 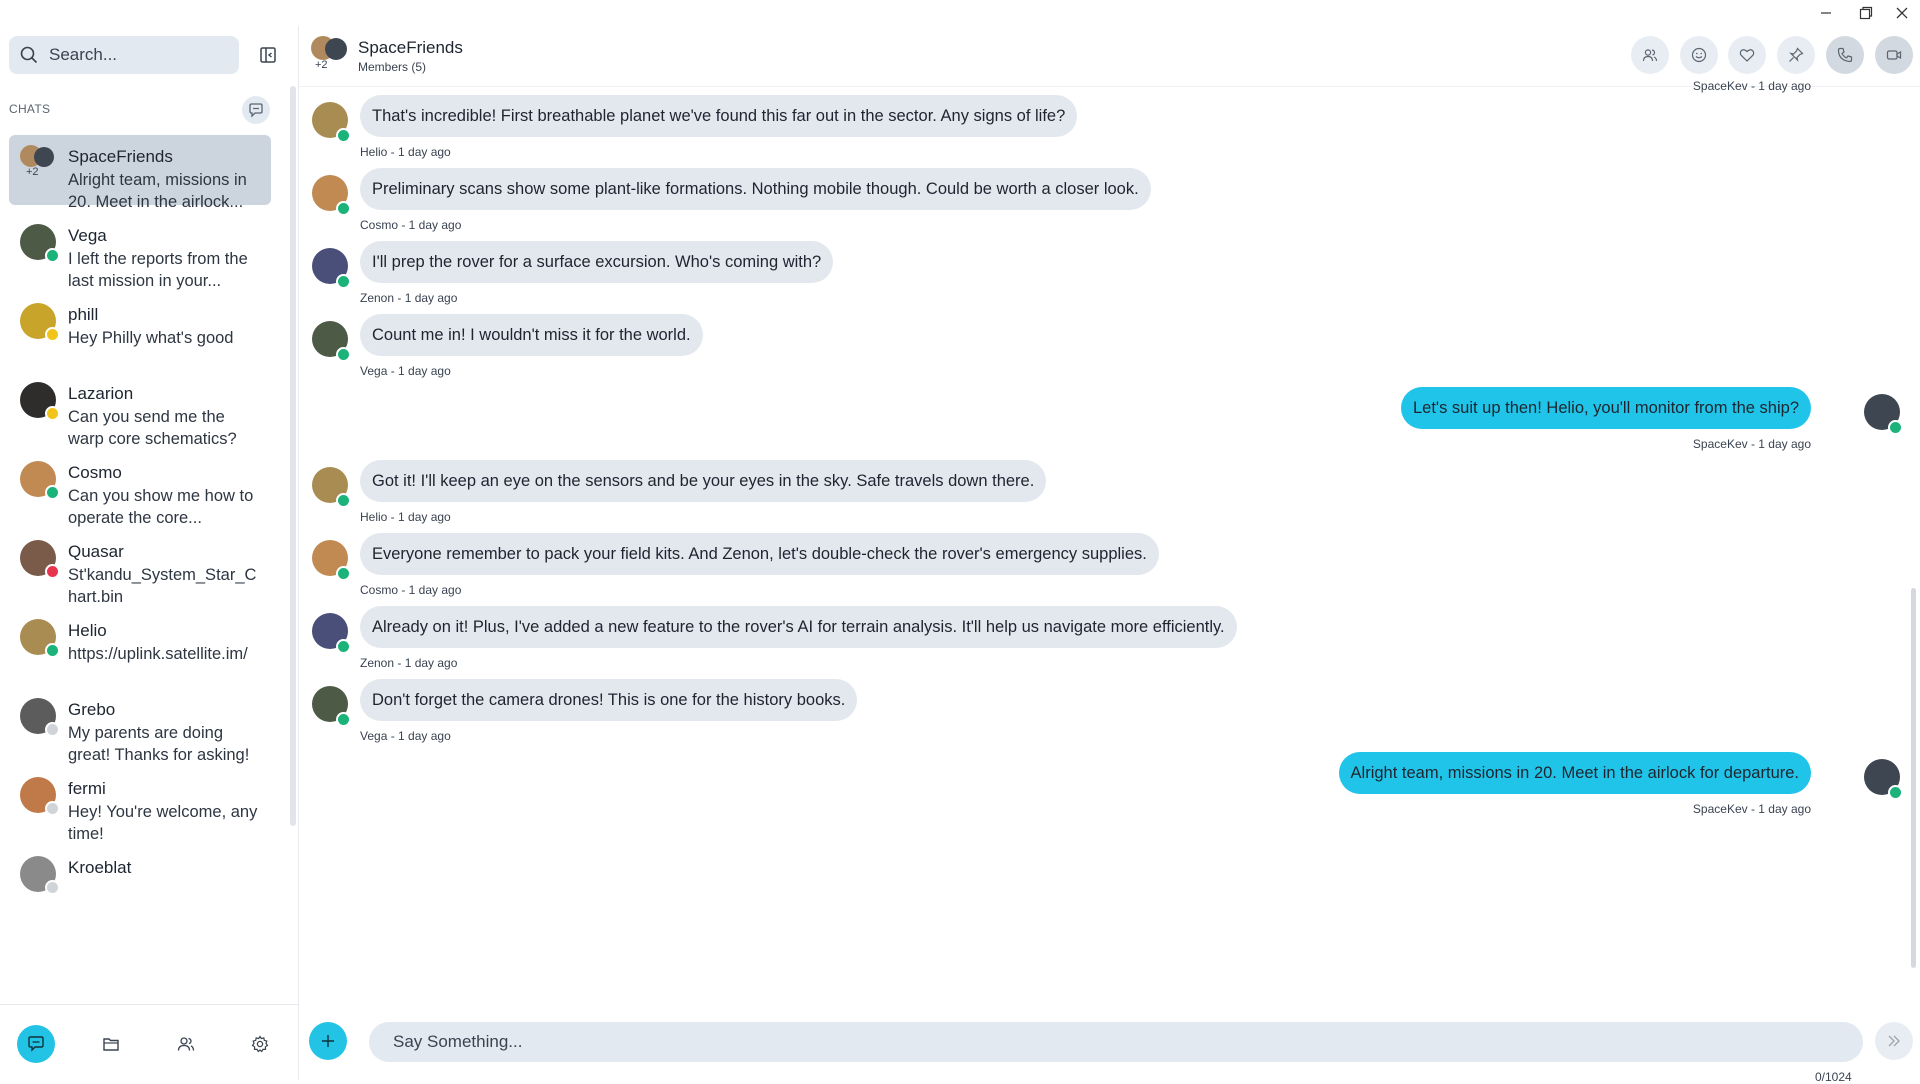 I want to click on chat-item-helio: Helio https://uplink.satellite.im/, so click(x=140, y=652).